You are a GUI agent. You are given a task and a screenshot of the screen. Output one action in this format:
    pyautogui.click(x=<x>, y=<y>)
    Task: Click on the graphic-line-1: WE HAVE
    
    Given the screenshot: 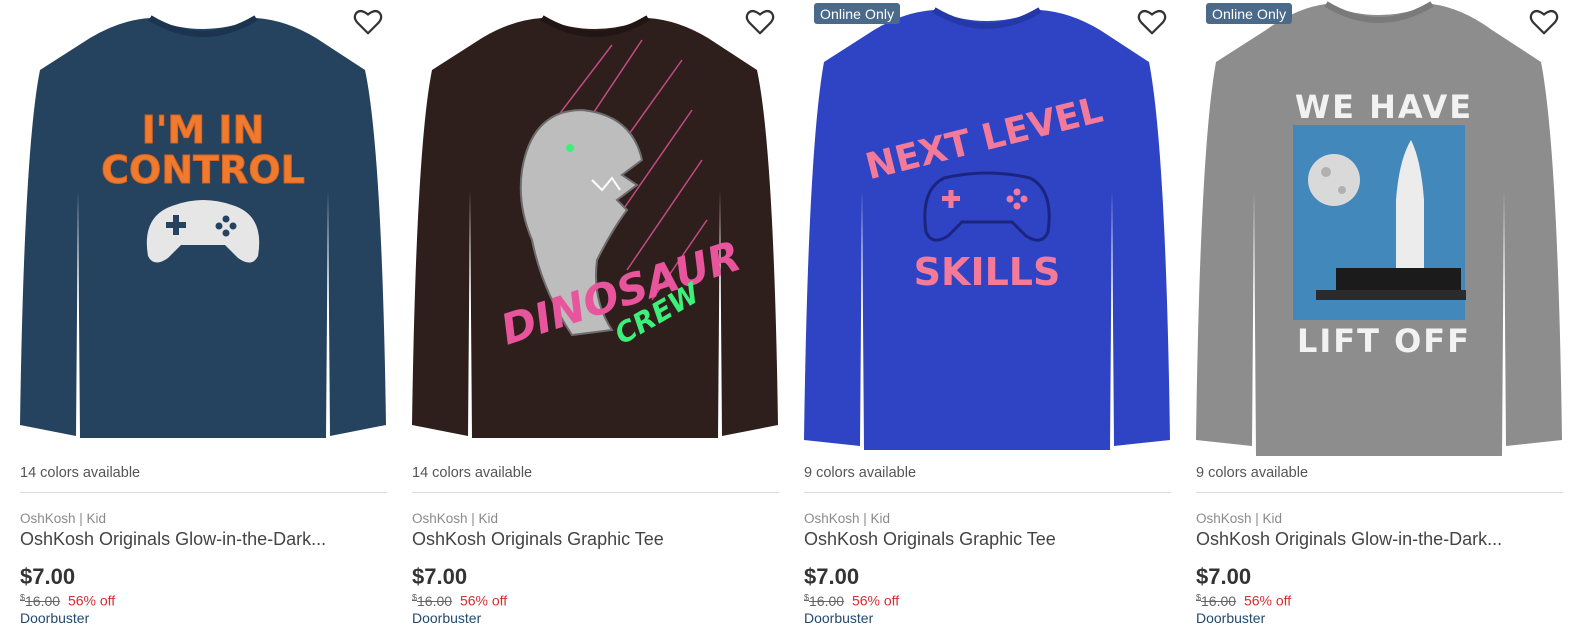 What is the action you would take?
    pyautogui.click(x=1384, y=107)
    